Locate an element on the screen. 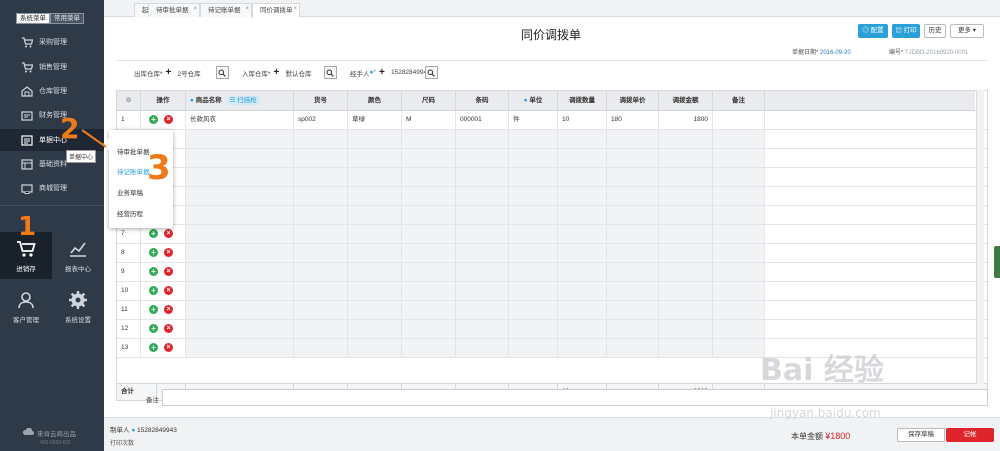 Image resolution: width=1000 pixels, height=451 pixels. table-row: 9 + × is located at coordinates (552, 272).